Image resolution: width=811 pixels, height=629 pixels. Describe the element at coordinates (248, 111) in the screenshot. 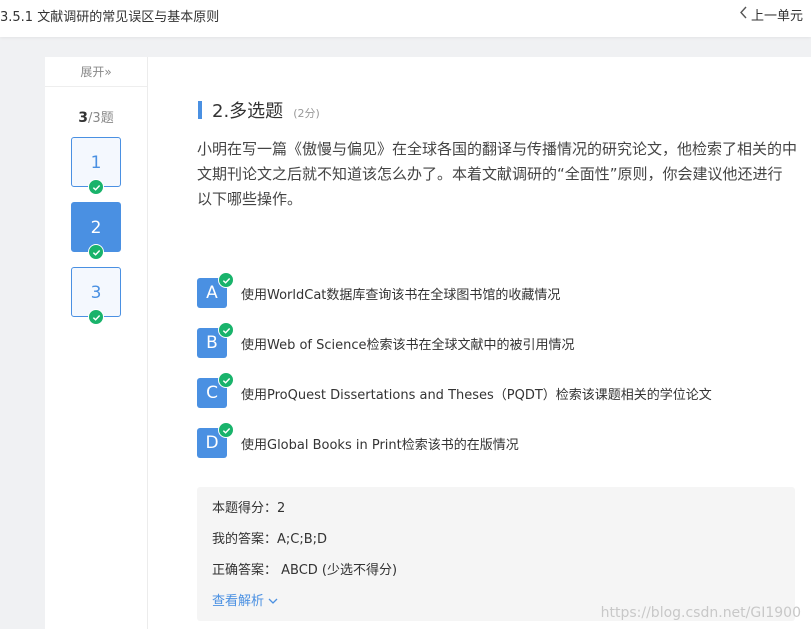

I see `question-type: 2.多选题` at that location.